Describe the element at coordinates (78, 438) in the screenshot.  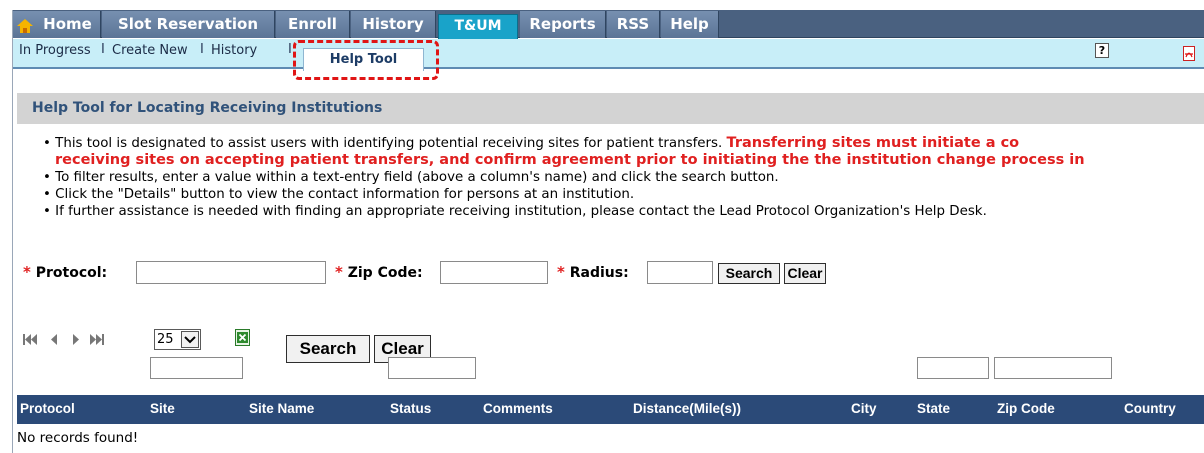
I see `empty-table-message: No records found!` at that location.